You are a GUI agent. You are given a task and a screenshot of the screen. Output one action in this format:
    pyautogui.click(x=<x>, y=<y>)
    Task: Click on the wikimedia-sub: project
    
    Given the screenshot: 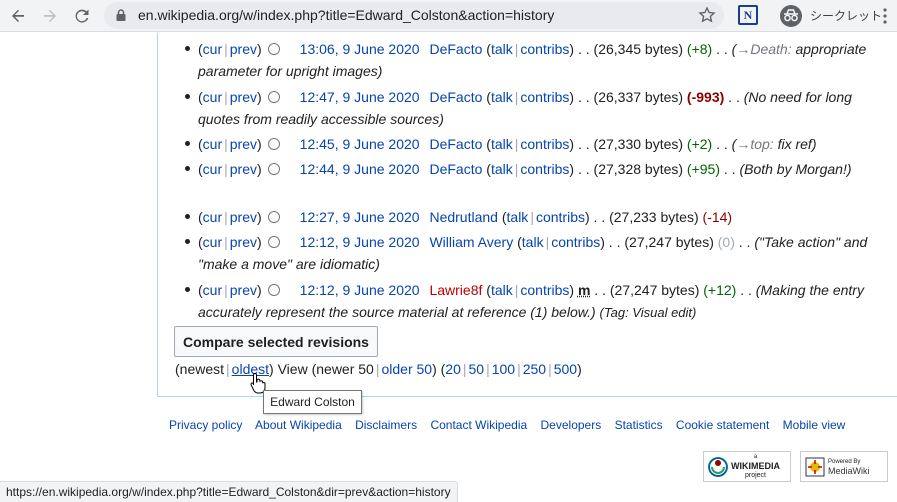 What is the action you would take?
    pyautogui.click(x=755, y=475)
    